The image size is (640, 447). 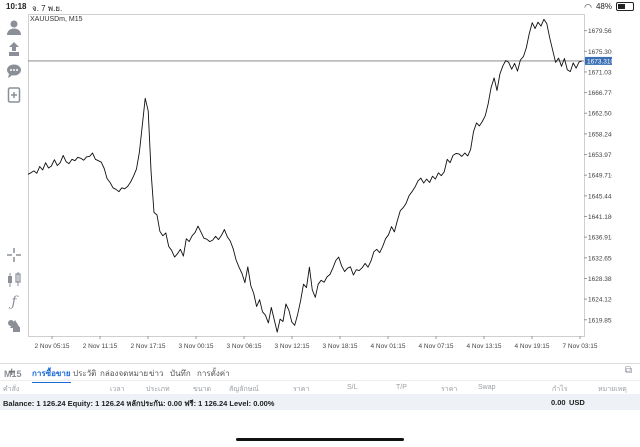 What do you see at coordinates (320, 439) in the screenshot?
I see `home-indicator` at bounding box center [320, 439].